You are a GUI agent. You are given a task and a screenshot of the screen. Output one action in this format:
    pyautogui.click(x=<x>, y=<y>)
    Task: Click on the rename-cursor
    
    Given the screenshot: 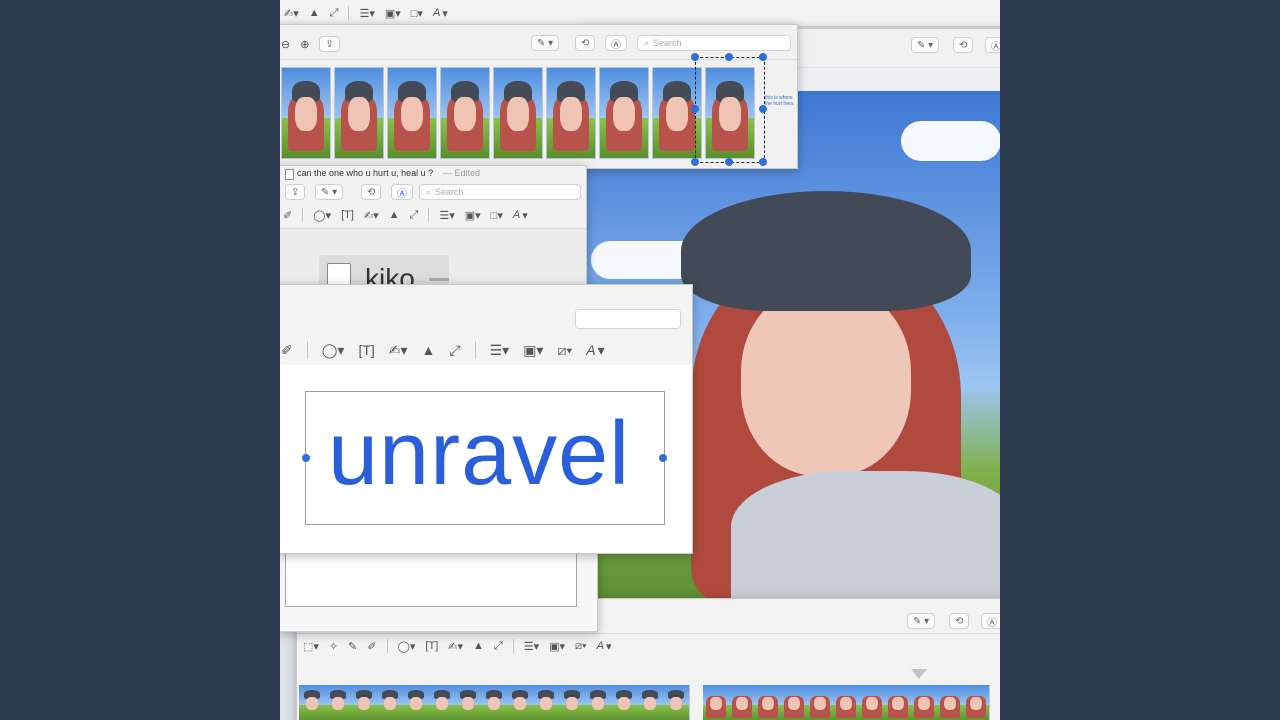 What is the action you would take?
    pyautogui.click(x=439, y=279)
    